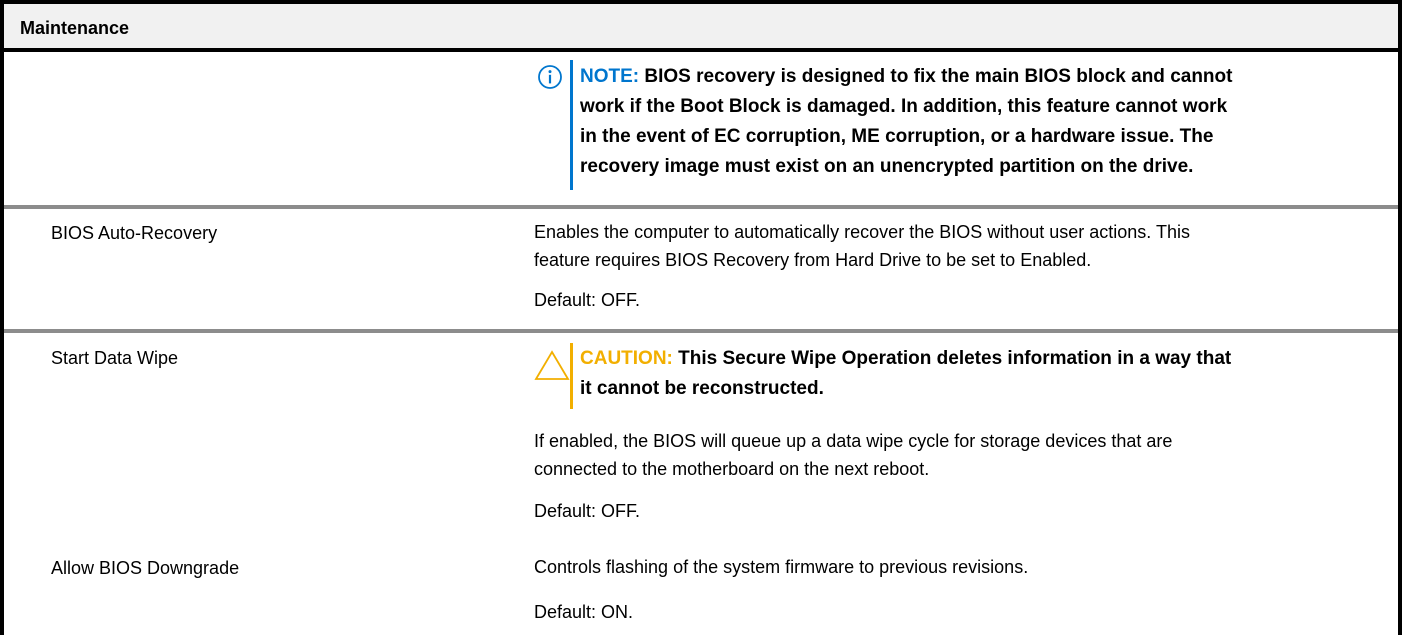  What do you see at coordinates (701, 26) in the screenshot?
I see `table-header: Maintenance` at bounding box center [701, 26].